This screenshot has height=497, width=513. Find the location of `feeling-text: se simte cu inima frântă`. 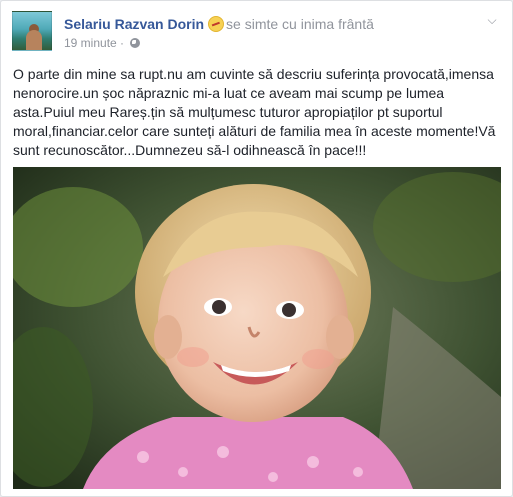

feeling-text: se simte cu inima frântă is located at coordinates (300, 24).